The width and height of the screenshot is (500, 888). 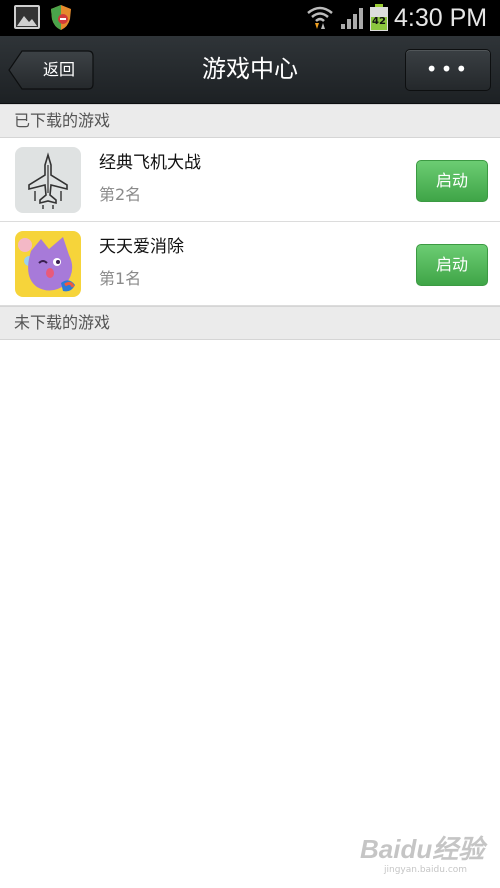 What do you see at coordinates (62, 120) in the screenshot?
I see `section-label: 已下载的游戏` at bounding box center [62, 120].